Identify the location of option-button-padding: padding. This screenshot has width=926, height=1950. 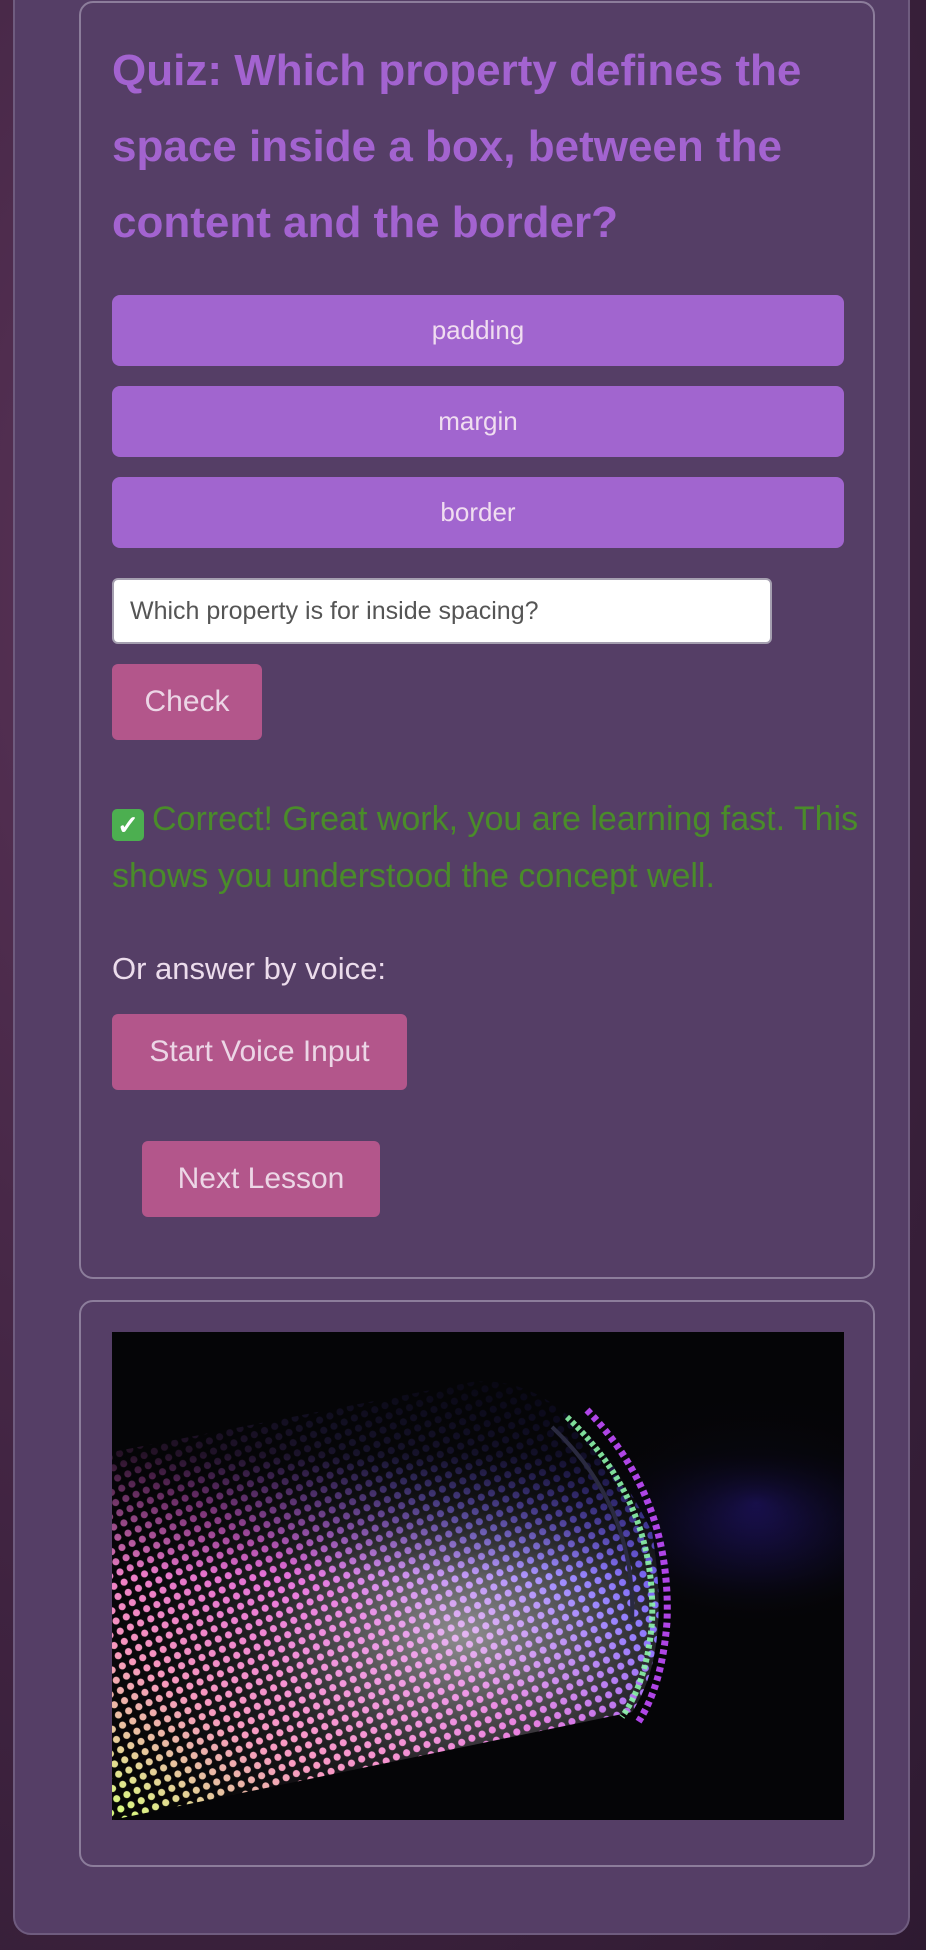
(478, 330).